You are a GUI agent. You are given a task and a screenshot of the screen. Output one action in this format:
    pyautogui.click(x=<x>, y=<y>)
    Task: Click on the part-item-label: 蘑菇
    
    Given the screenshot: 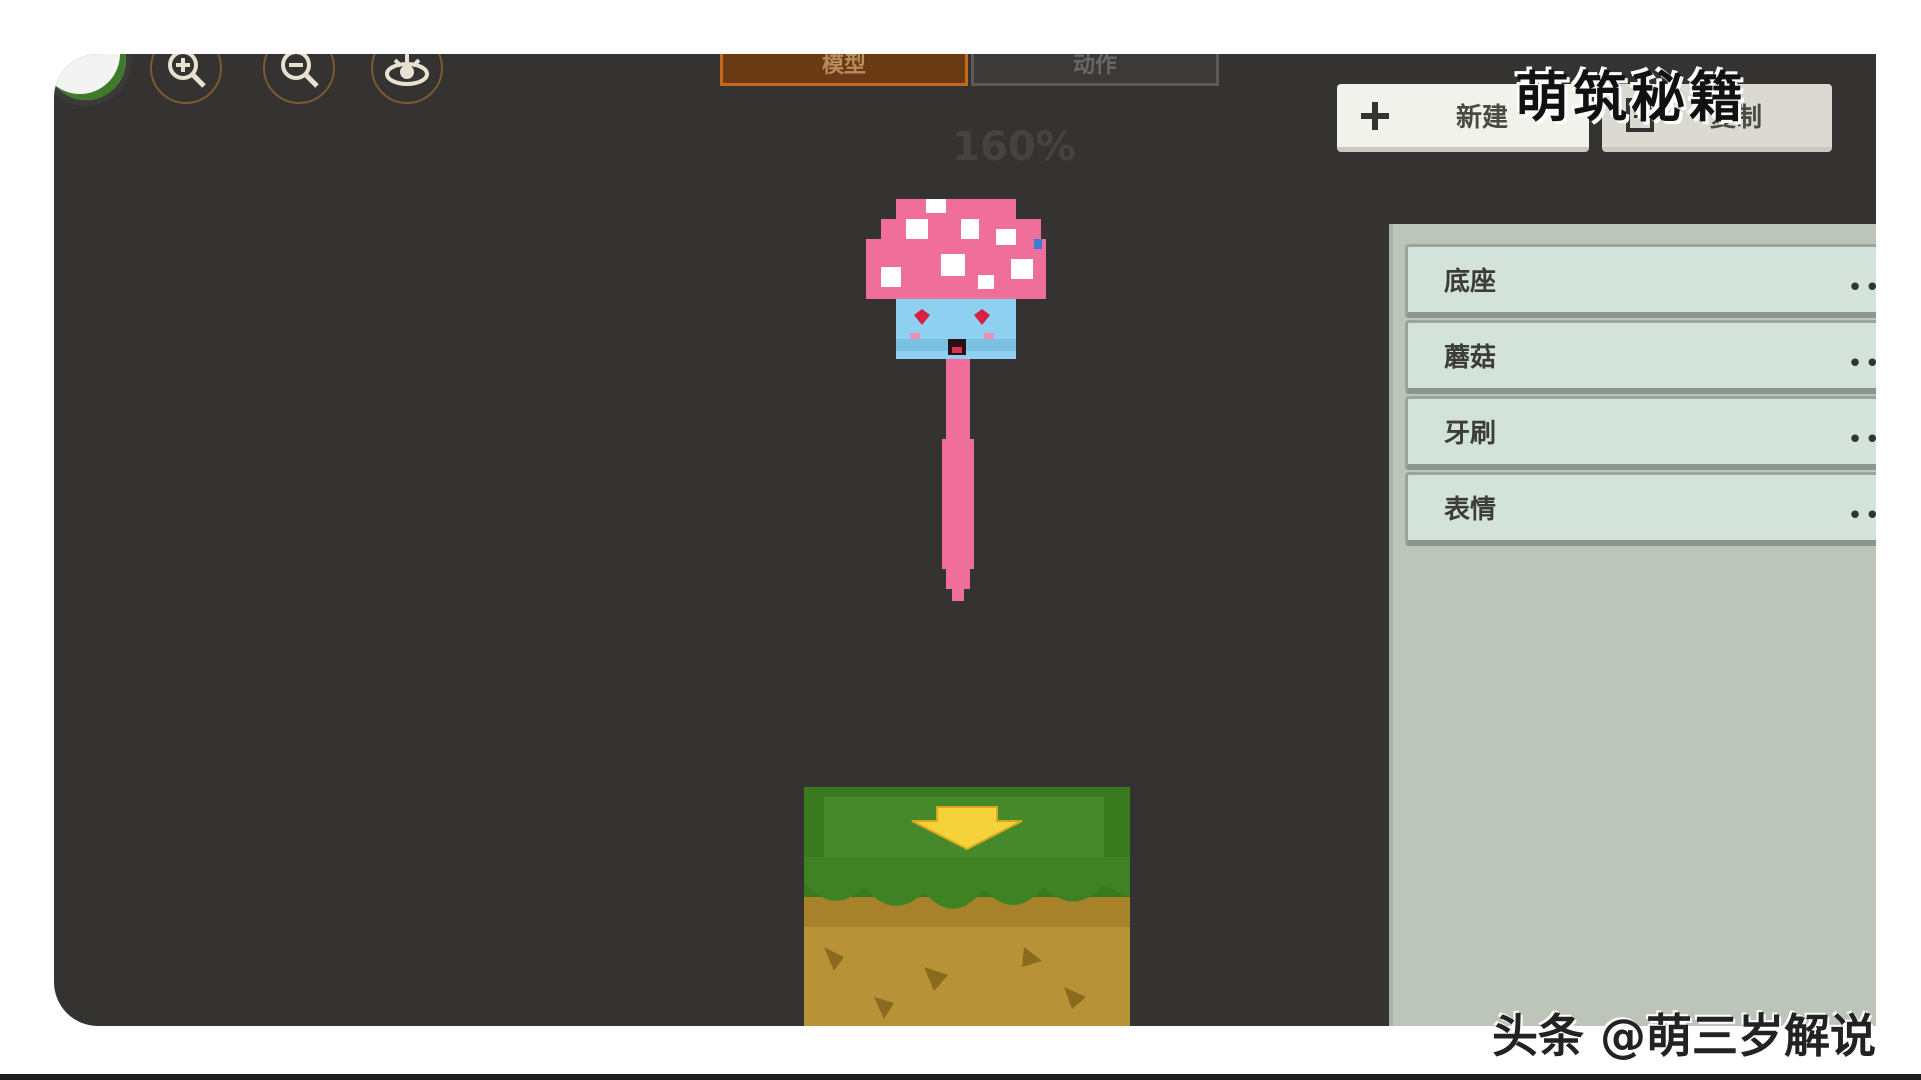 What is the action you would take?
    pyautogui.click(x=1470, y=358)
    